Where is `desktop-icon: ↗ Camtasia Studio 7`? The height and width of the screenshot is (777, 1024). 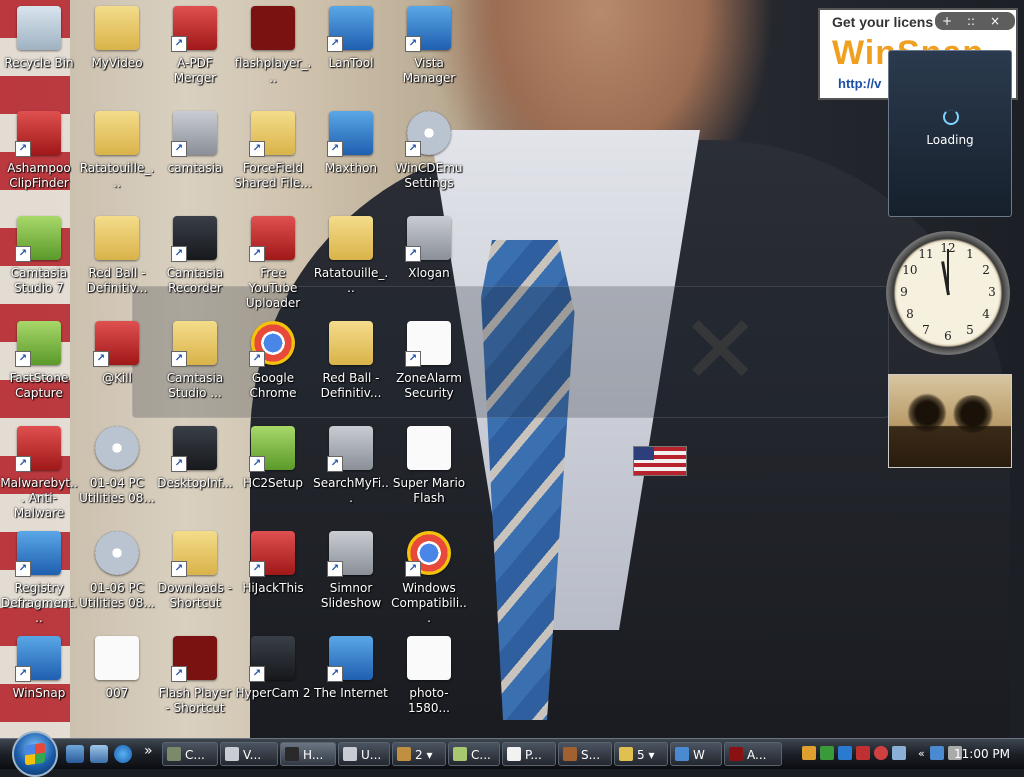
desktop-icon: ↗ Camtasia Studio 7 is located at coordinates (39, 262).